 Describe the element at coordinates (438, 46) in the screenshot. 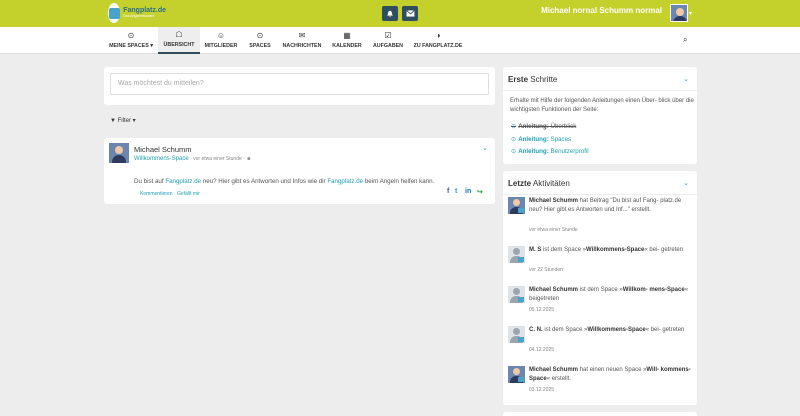

I see `nav-label: ZU FANGPLATZ.DE` at that location.